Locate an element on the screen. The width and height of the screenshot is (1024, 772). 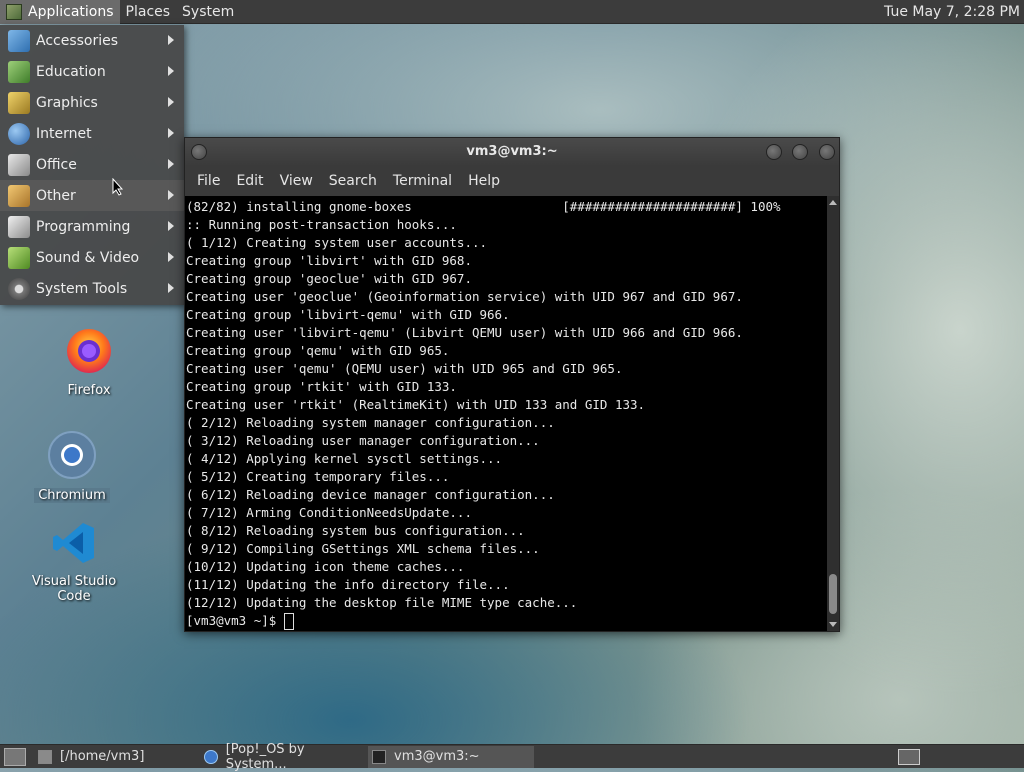
menu-item-label: Programming is located at coordinates (83, 226).